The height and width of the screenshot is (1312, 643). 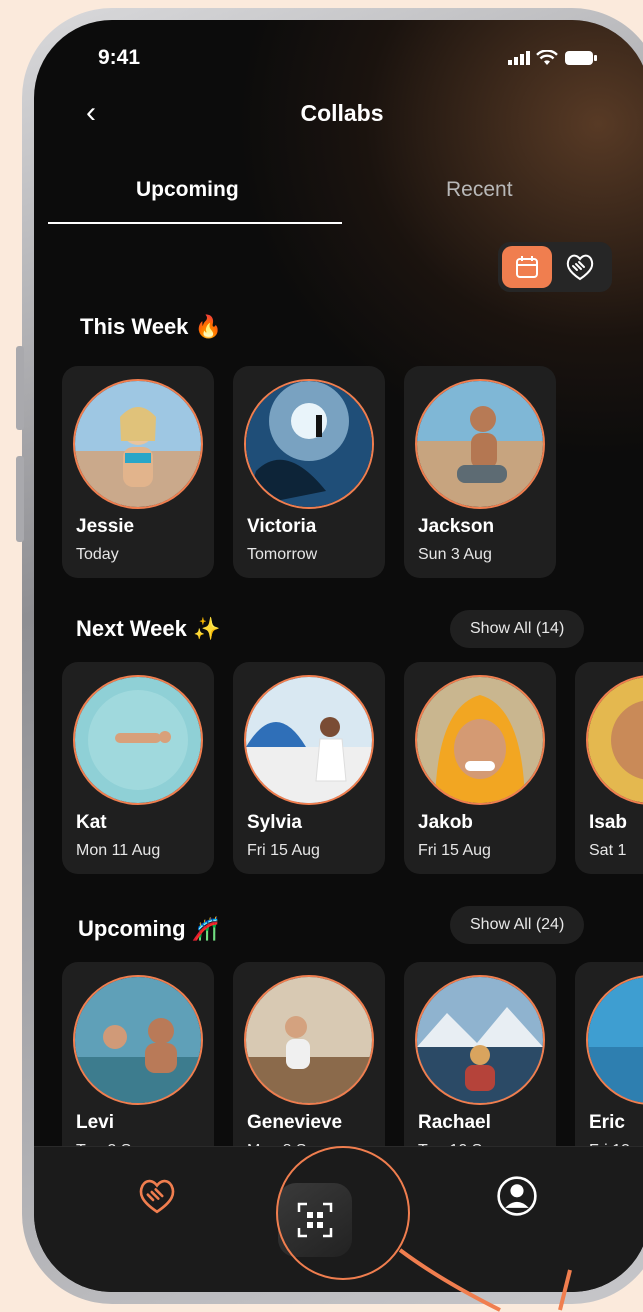 I want to click on status-icons, so click(x=553, y=58).